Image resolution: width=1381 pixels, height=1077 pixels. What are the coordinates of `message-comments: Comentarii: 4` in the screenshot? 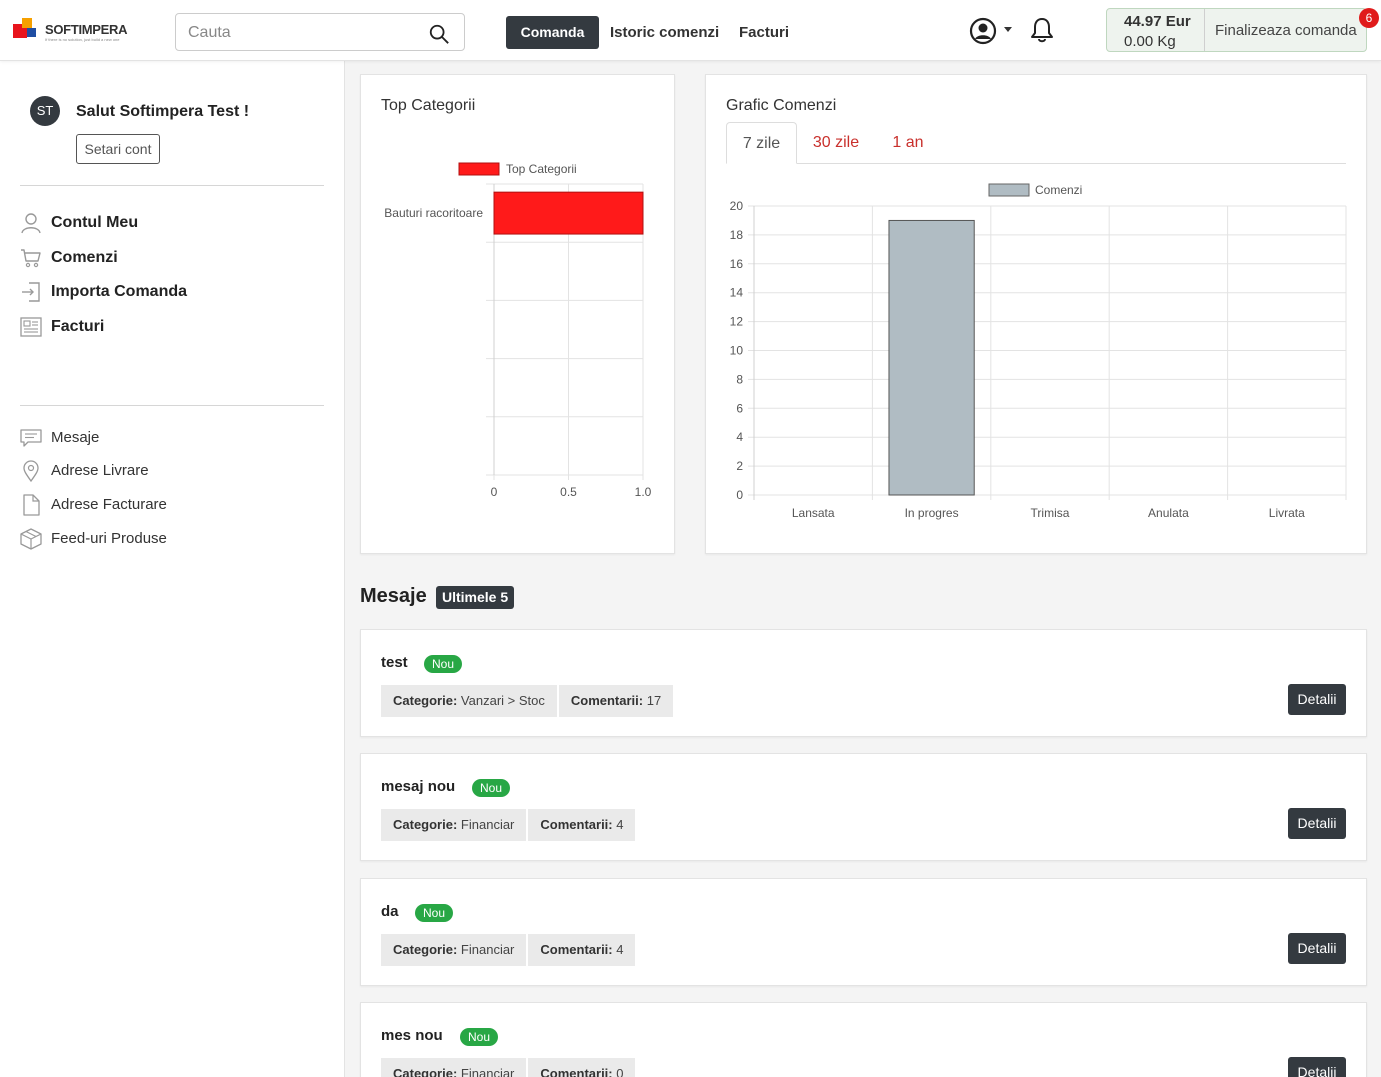 It's located at (582, 825).